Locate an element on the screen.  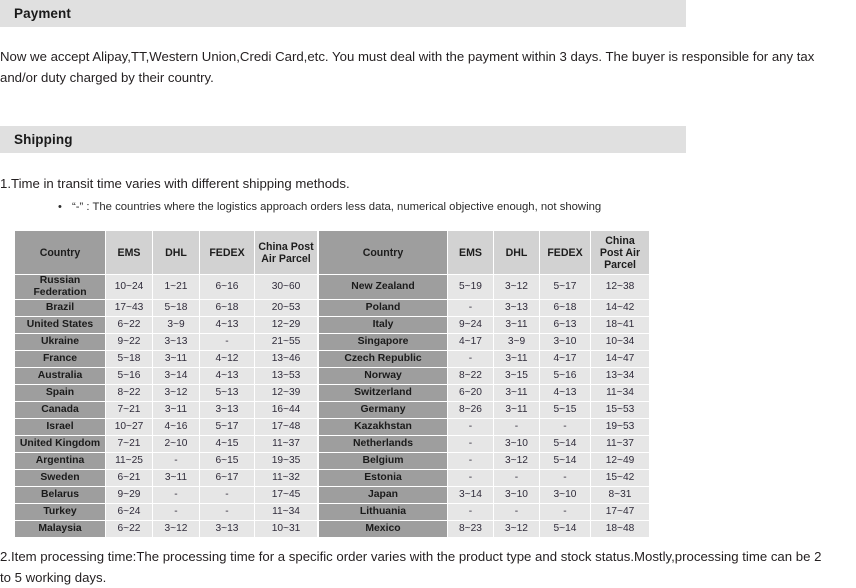
cell-country: Estonia is located at coordinates (383, 478).